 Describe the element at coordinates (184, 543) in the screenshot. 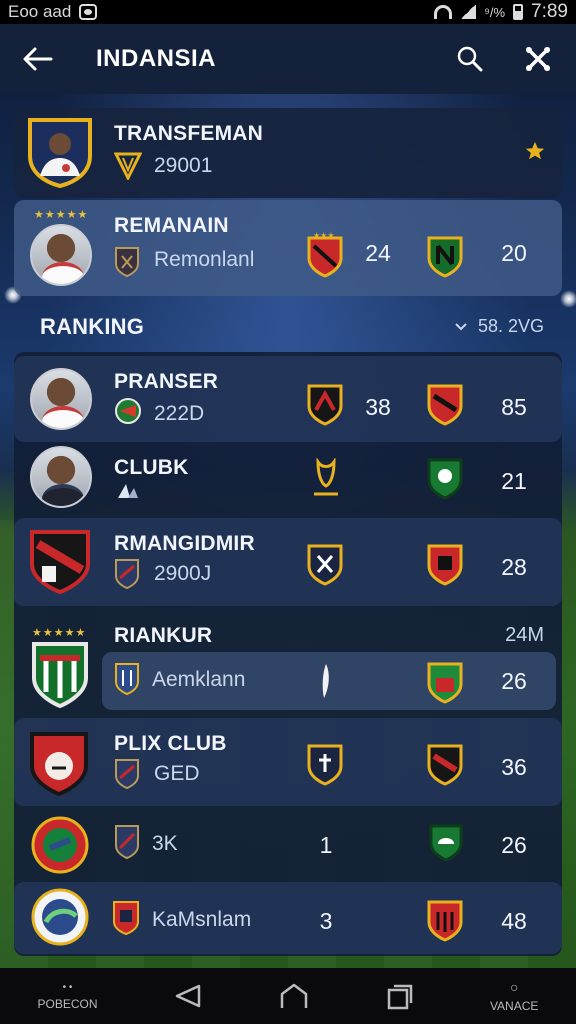

I see `row-name: RMANGIDMIR` at that location.